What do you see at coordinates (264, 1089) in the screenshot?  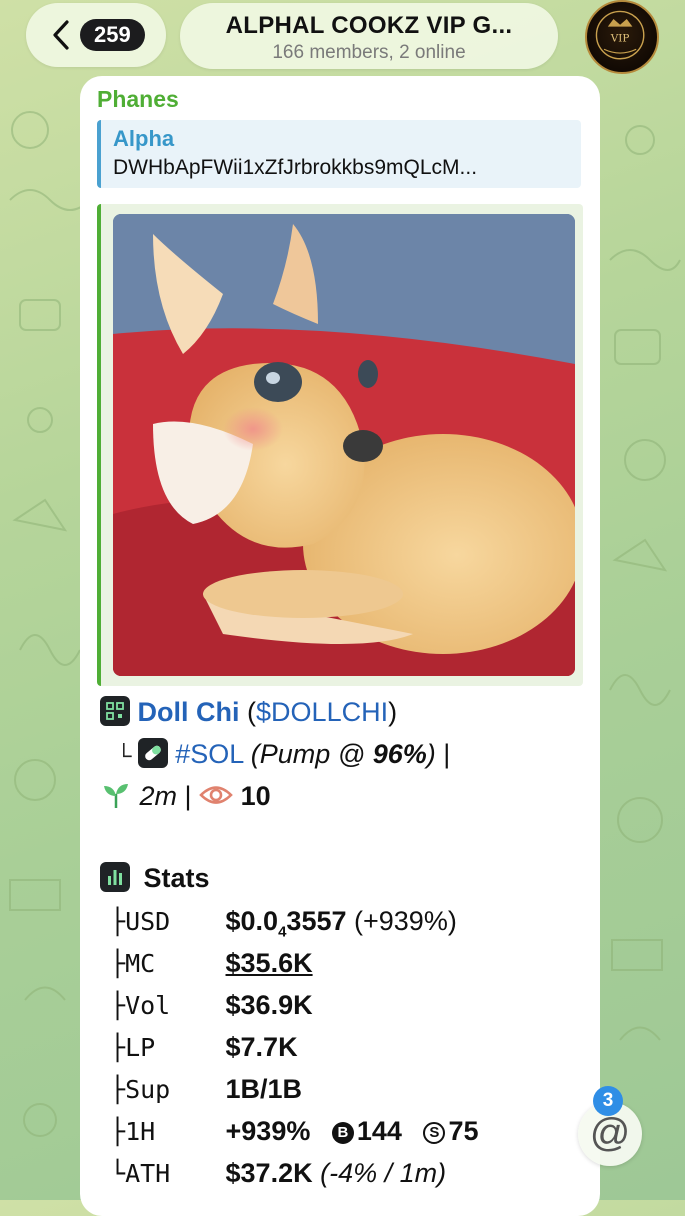 I see `stat-sup-value: 1B/1B` at bounding box center [264, 1089].